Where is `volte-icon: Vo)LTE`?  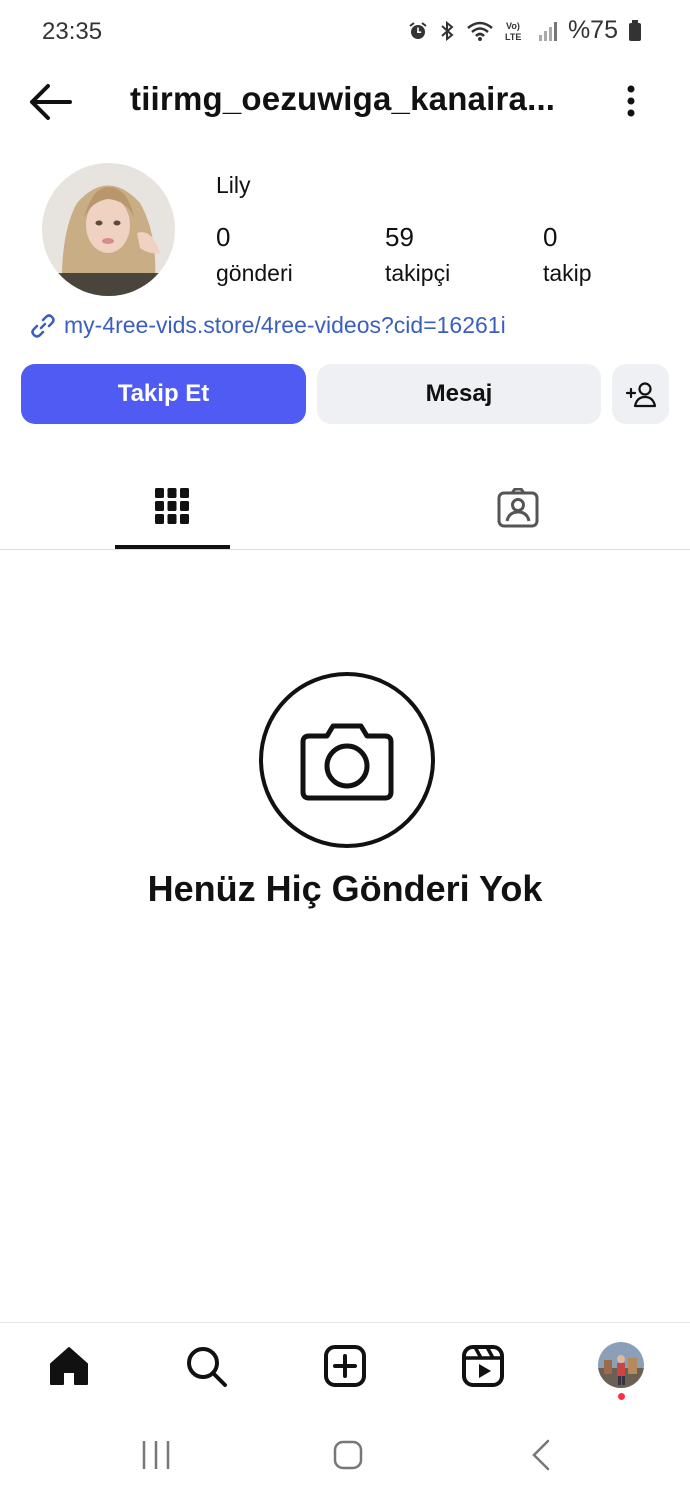 volte-icon: Vo)LTE is located at coordinates (513, 31).